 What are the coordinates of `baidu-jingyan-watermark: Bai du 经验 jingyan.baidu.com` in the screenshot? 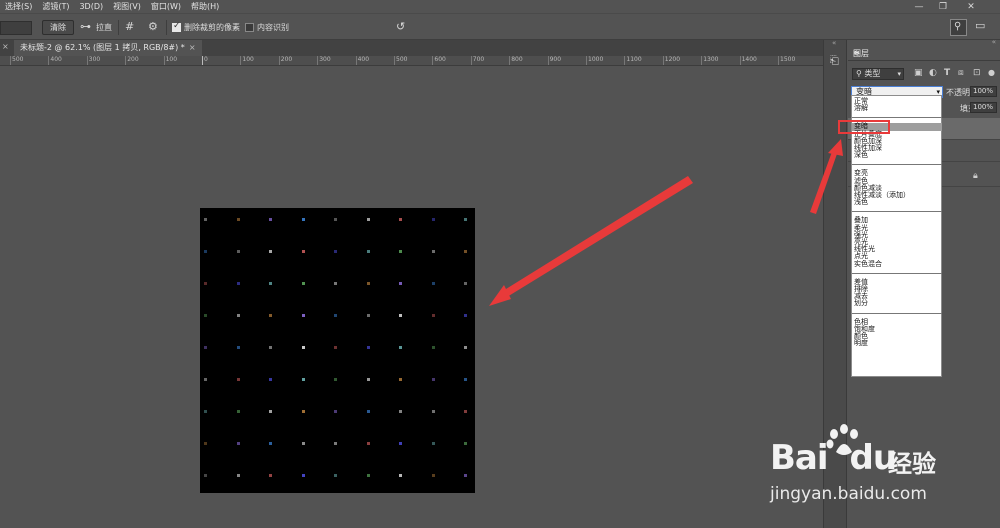 It's located at (880, 470).